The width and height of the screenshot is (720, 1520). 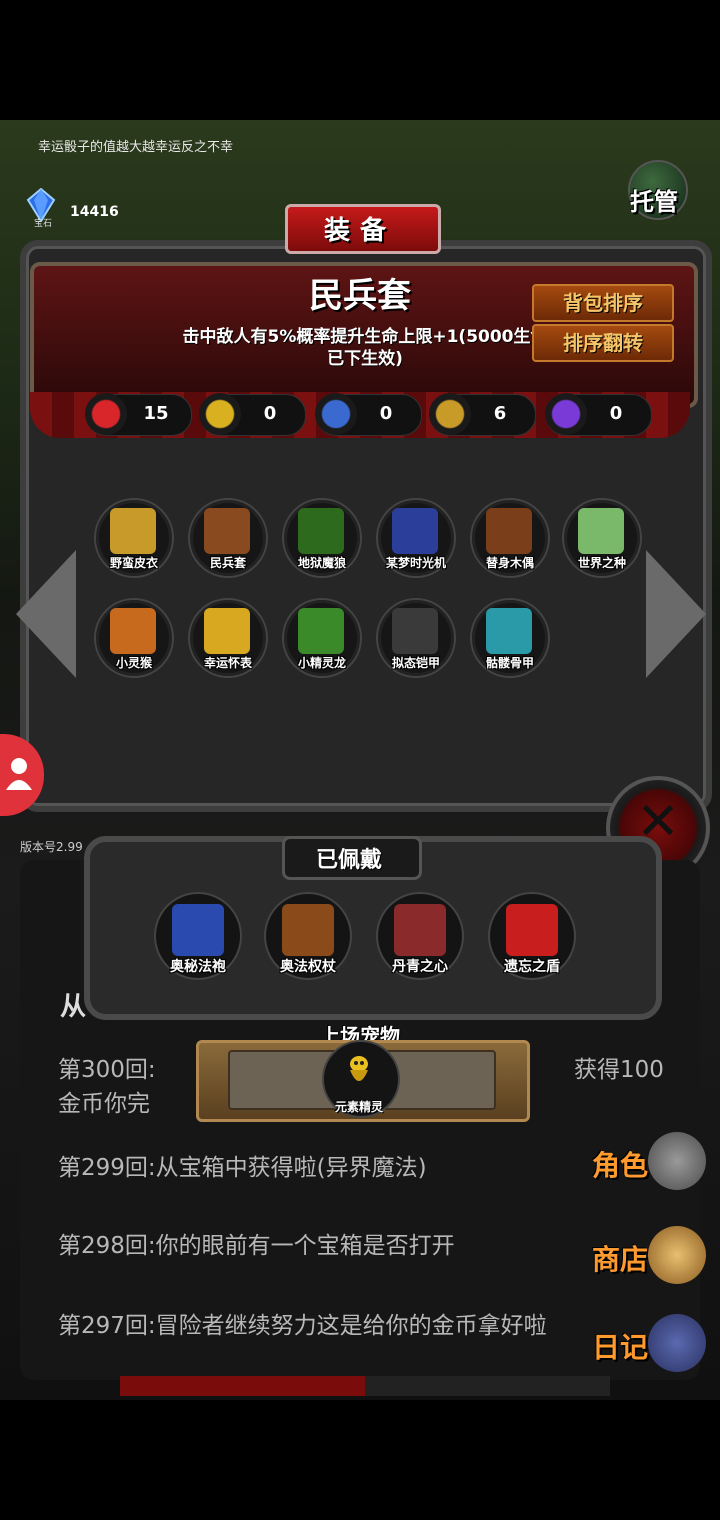 What do you see at coordinates (43, 224) in the screenshot?
I see `gem-label: 宝石` at bounding box center [43, 224].